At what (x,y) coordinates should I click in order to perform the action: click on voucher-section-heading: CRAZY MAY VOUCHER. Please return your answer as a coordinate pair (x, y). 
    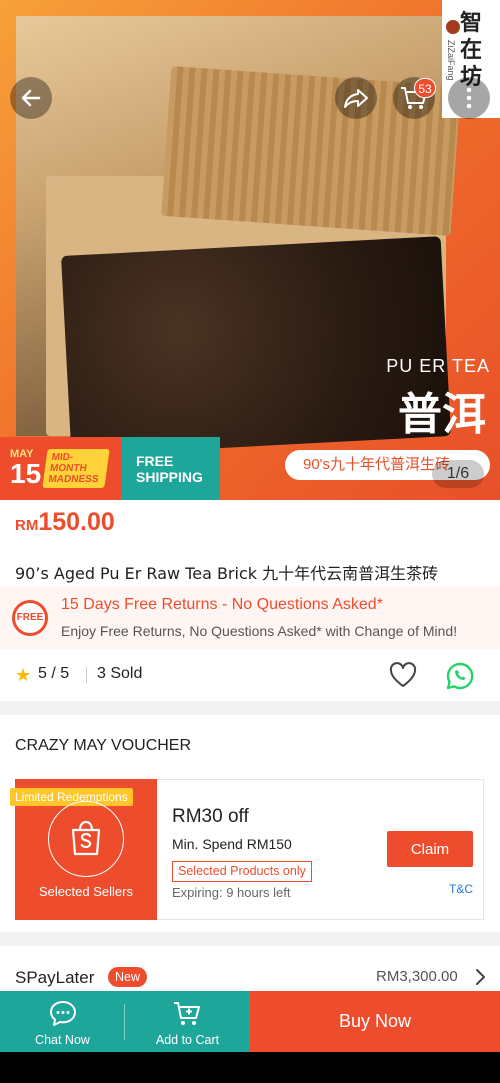
    Looking at the image, I should click on (103, 745).